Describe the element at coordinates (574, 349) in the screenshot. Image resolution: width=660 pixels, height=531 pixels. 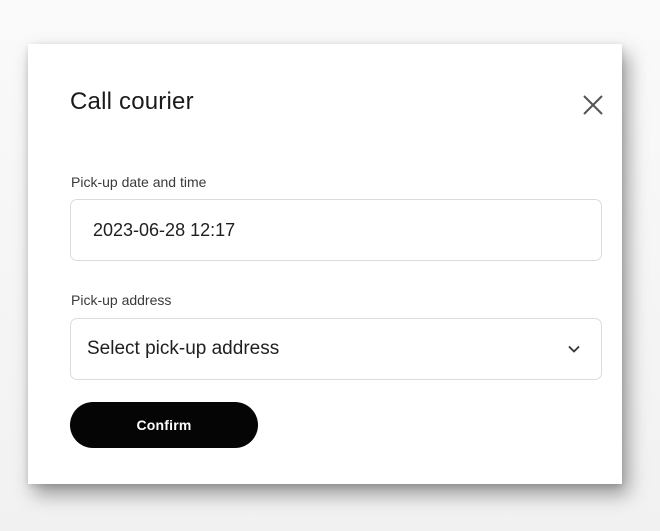
I see `chevron-down-icon` at that location.